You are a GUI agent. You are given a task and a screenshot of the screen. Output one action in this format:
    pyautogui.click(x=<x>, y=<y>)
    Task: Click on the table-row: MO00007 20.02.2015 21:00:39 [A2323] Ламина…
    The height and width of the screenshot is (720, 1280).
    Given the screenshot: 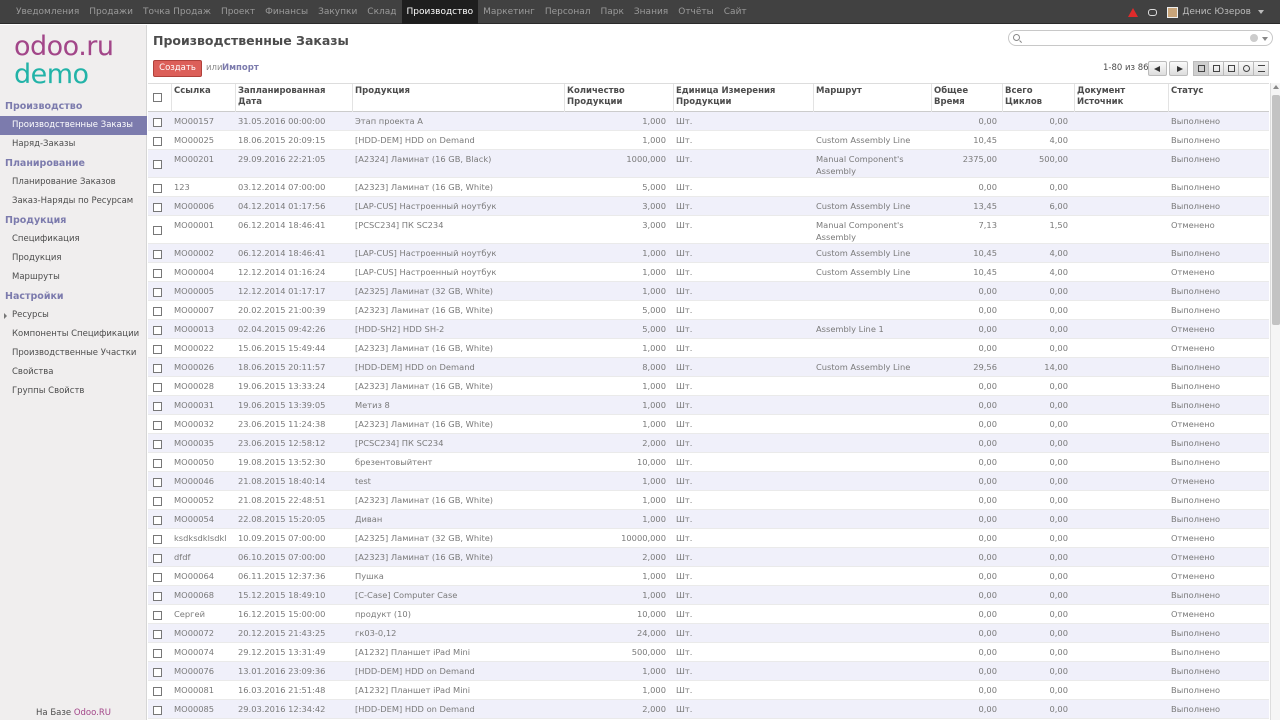 What is the action you would take?
    pyautogui.click(x=708, y=310)
    